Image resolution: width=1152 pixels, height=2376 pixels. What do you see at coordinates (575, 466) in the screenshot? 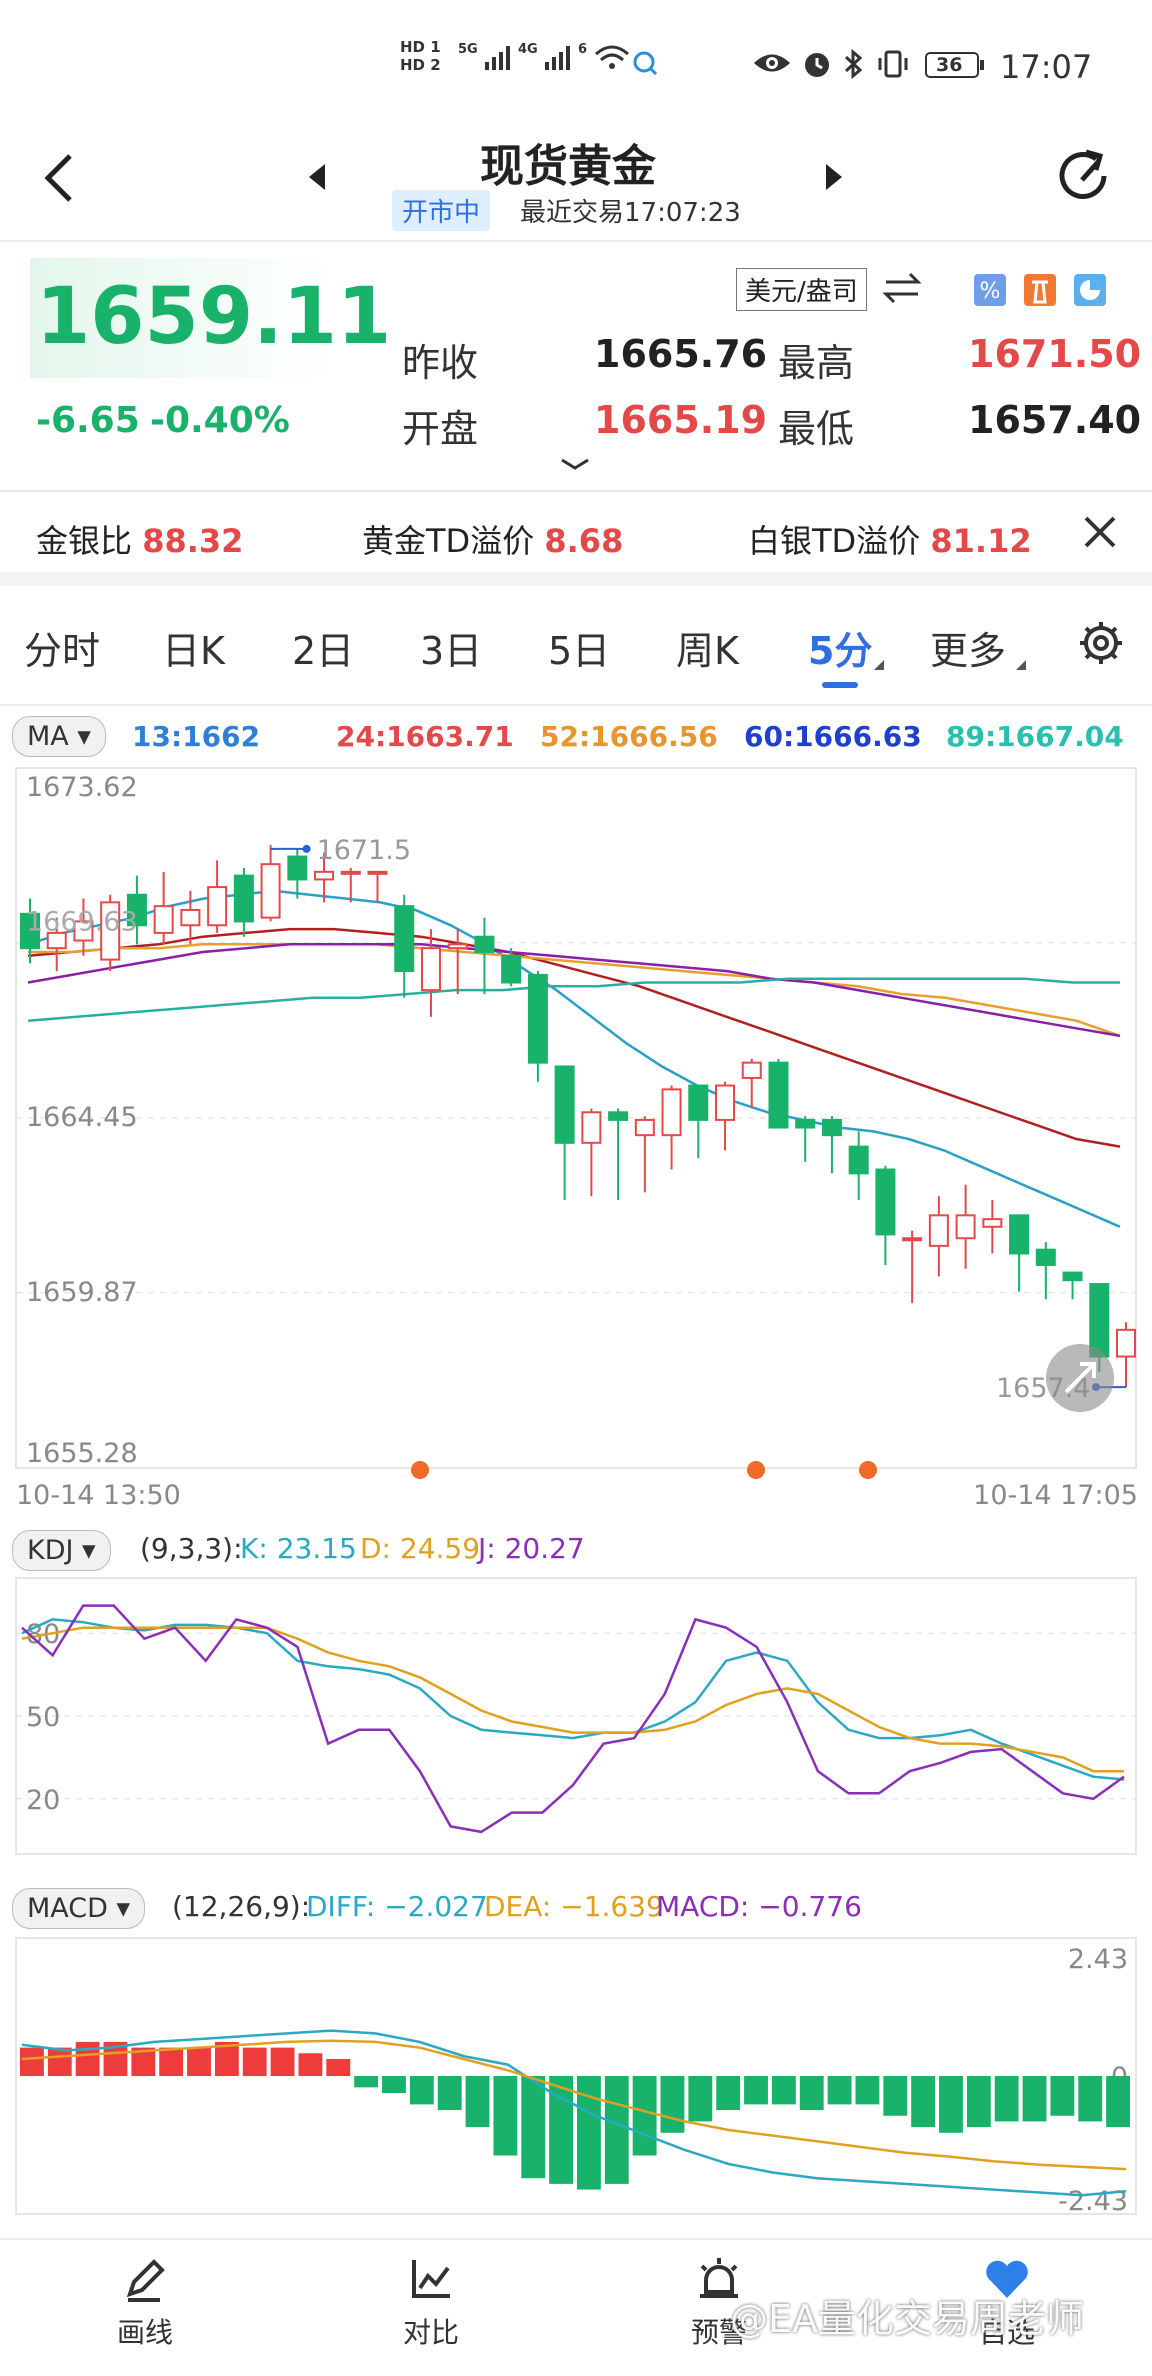
I see `expand-chevron-icon` at bounding box center [575, 466].